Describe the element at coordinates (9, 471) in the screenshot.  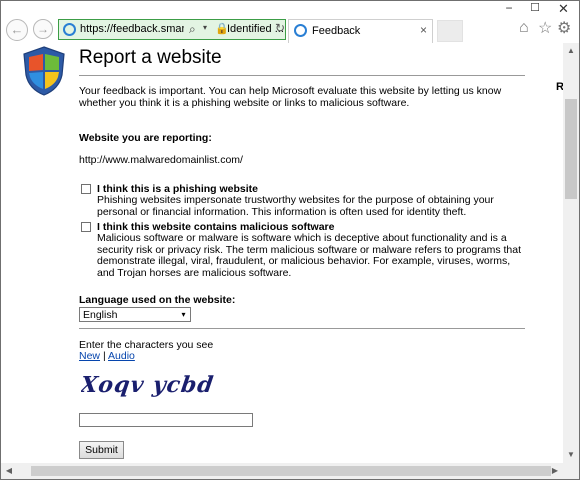
I see `scroll-left-icon: ◀` at that location.